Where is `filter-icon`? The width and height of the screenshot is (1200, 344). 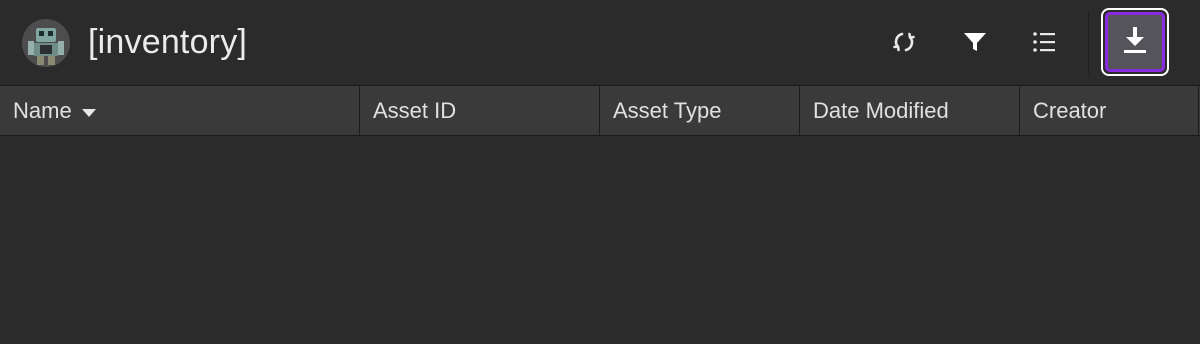 filter-icon is located at coordinates (975, 42).